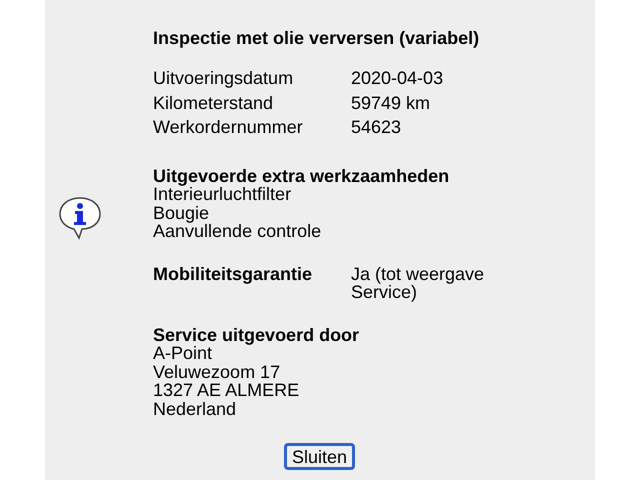 The width and height of the screenshot is (640, 480). Describe the element at coordinates (256, 335) in the screenshot. I see `section-heading: Service uitgevoerd door` at that location.